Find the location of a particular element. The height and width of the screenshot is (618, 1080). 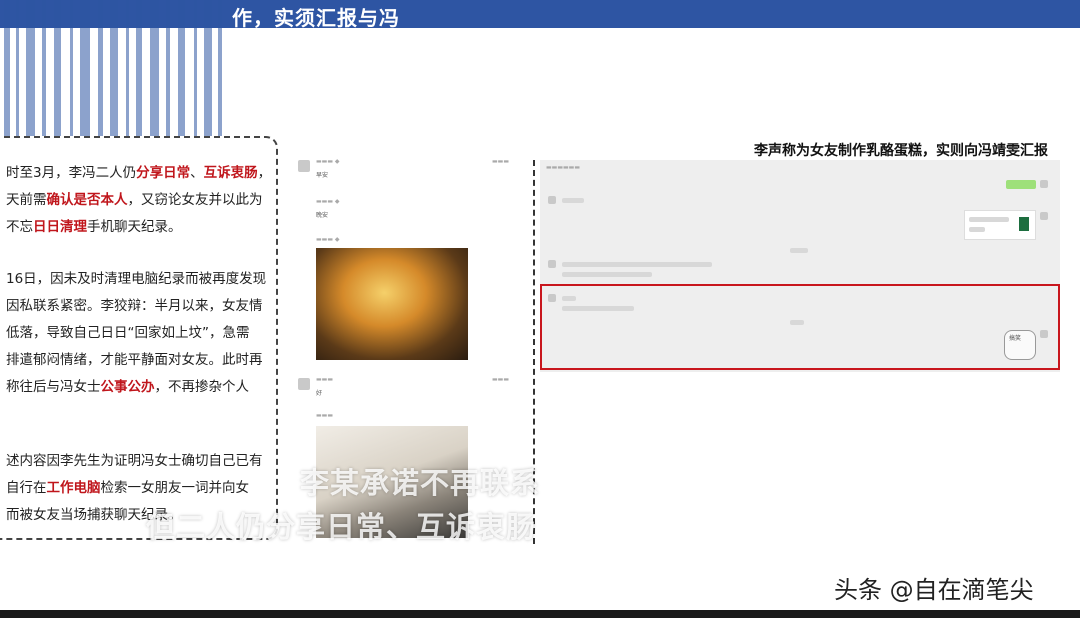

text-fragment: 16日，因未及时清理电脑纪录而被再度发现 is located at coordinates (136, 279).